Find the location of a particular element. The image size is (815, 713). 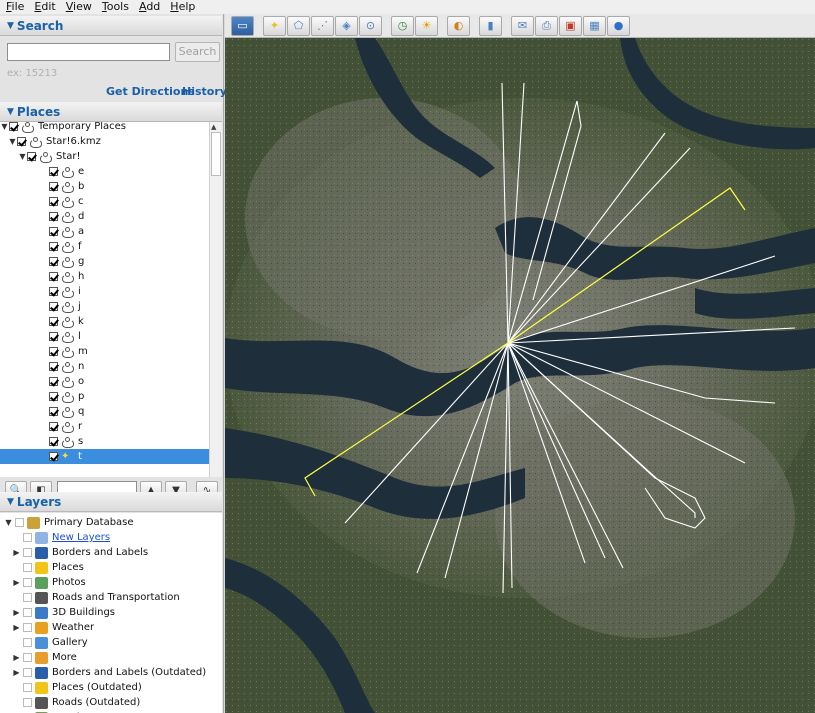

layer-item: ▶ Weather is located at coordinates (111, 627).